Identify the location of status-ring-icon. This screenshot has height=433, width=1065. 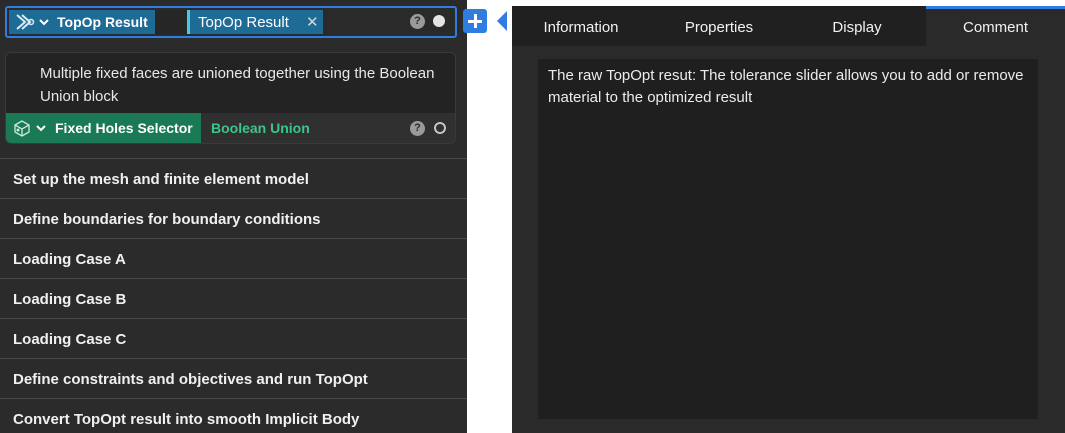
(440, 128).